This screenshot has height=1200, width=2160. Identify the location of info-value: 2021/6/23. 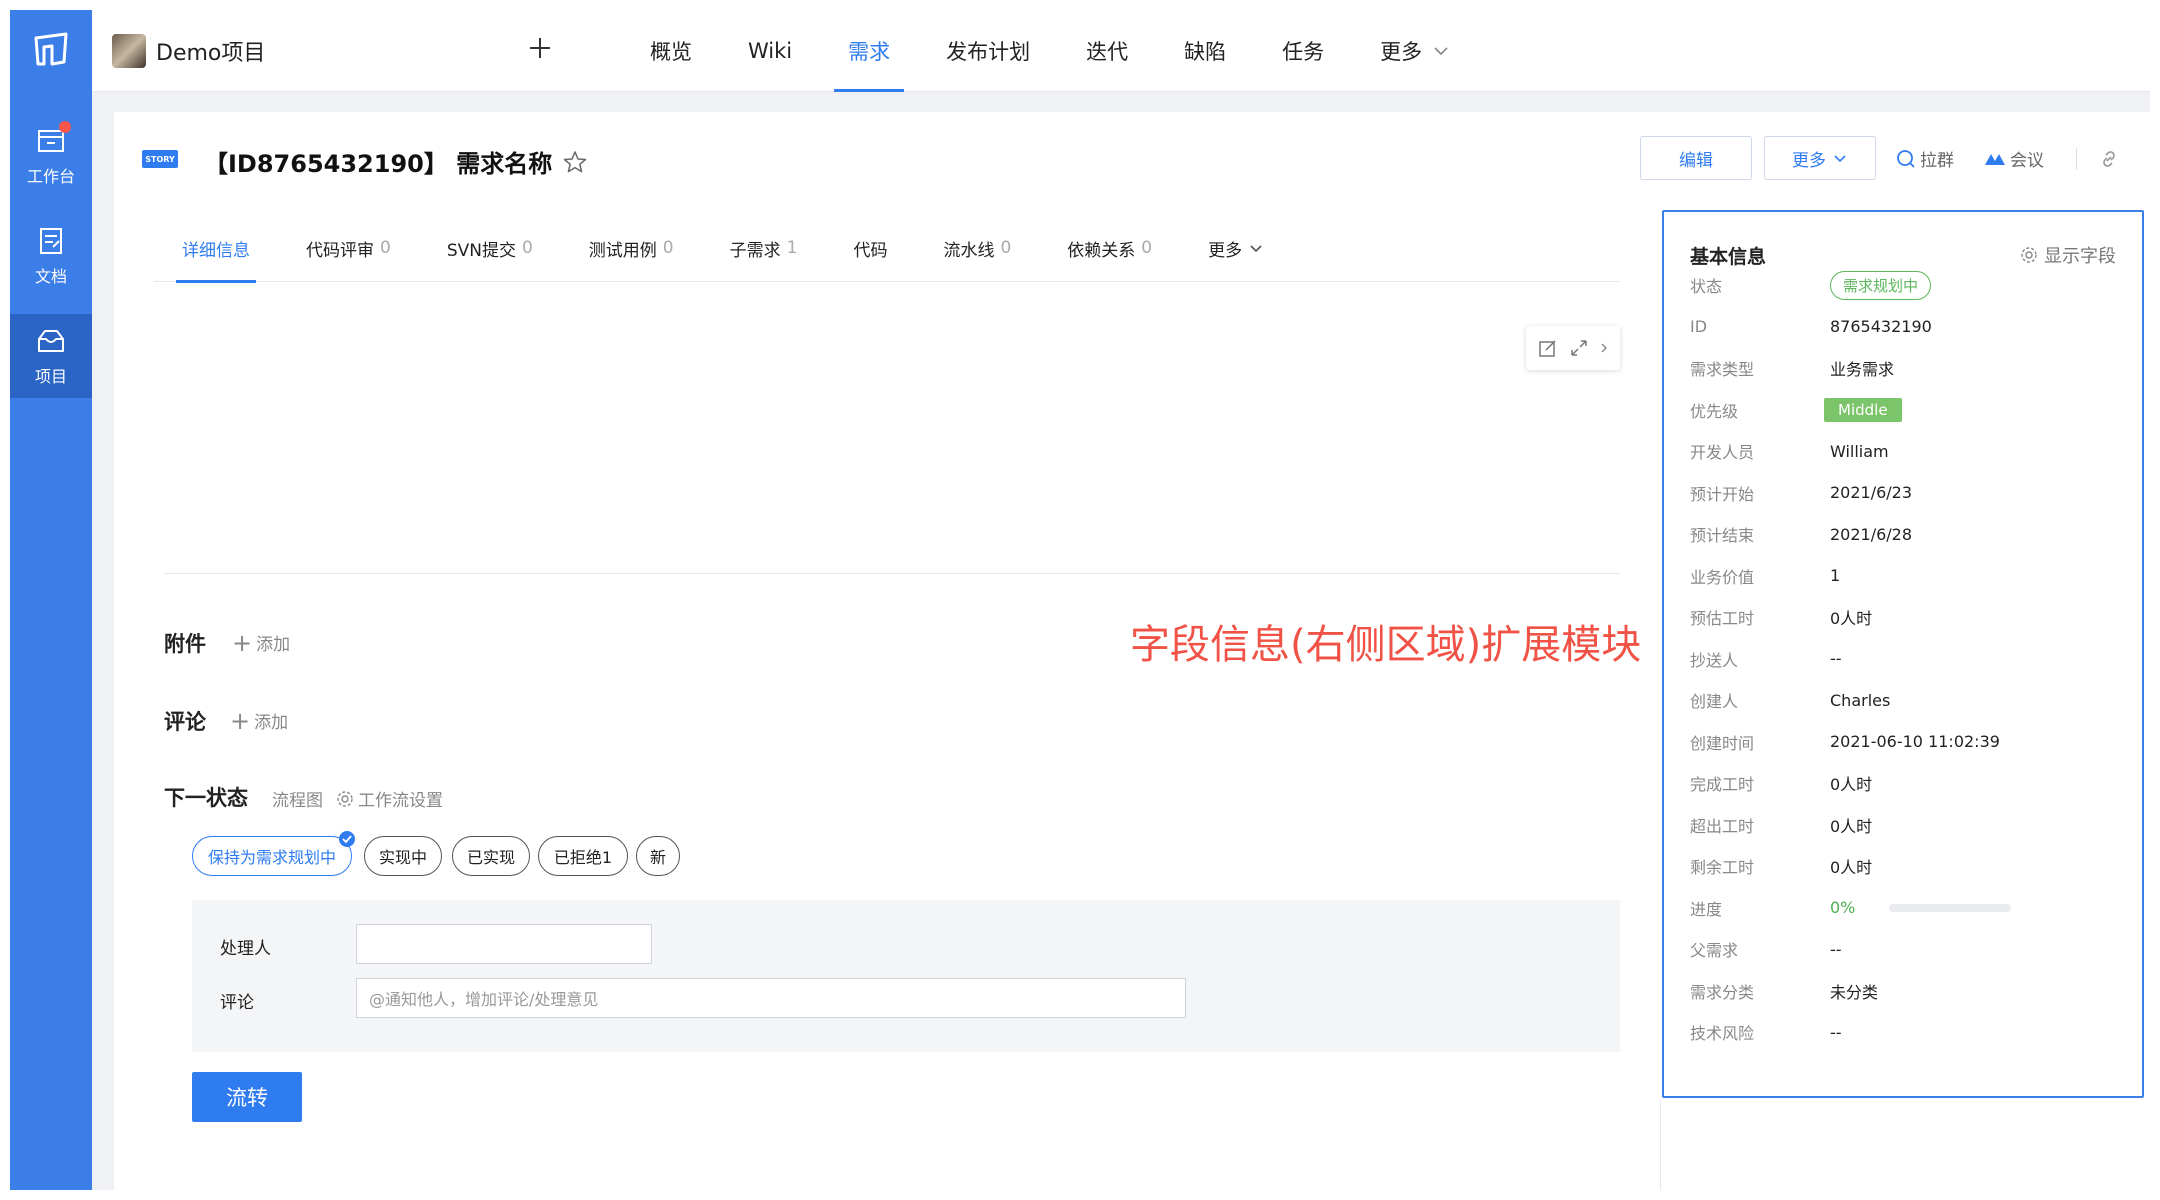
(1871, 492).